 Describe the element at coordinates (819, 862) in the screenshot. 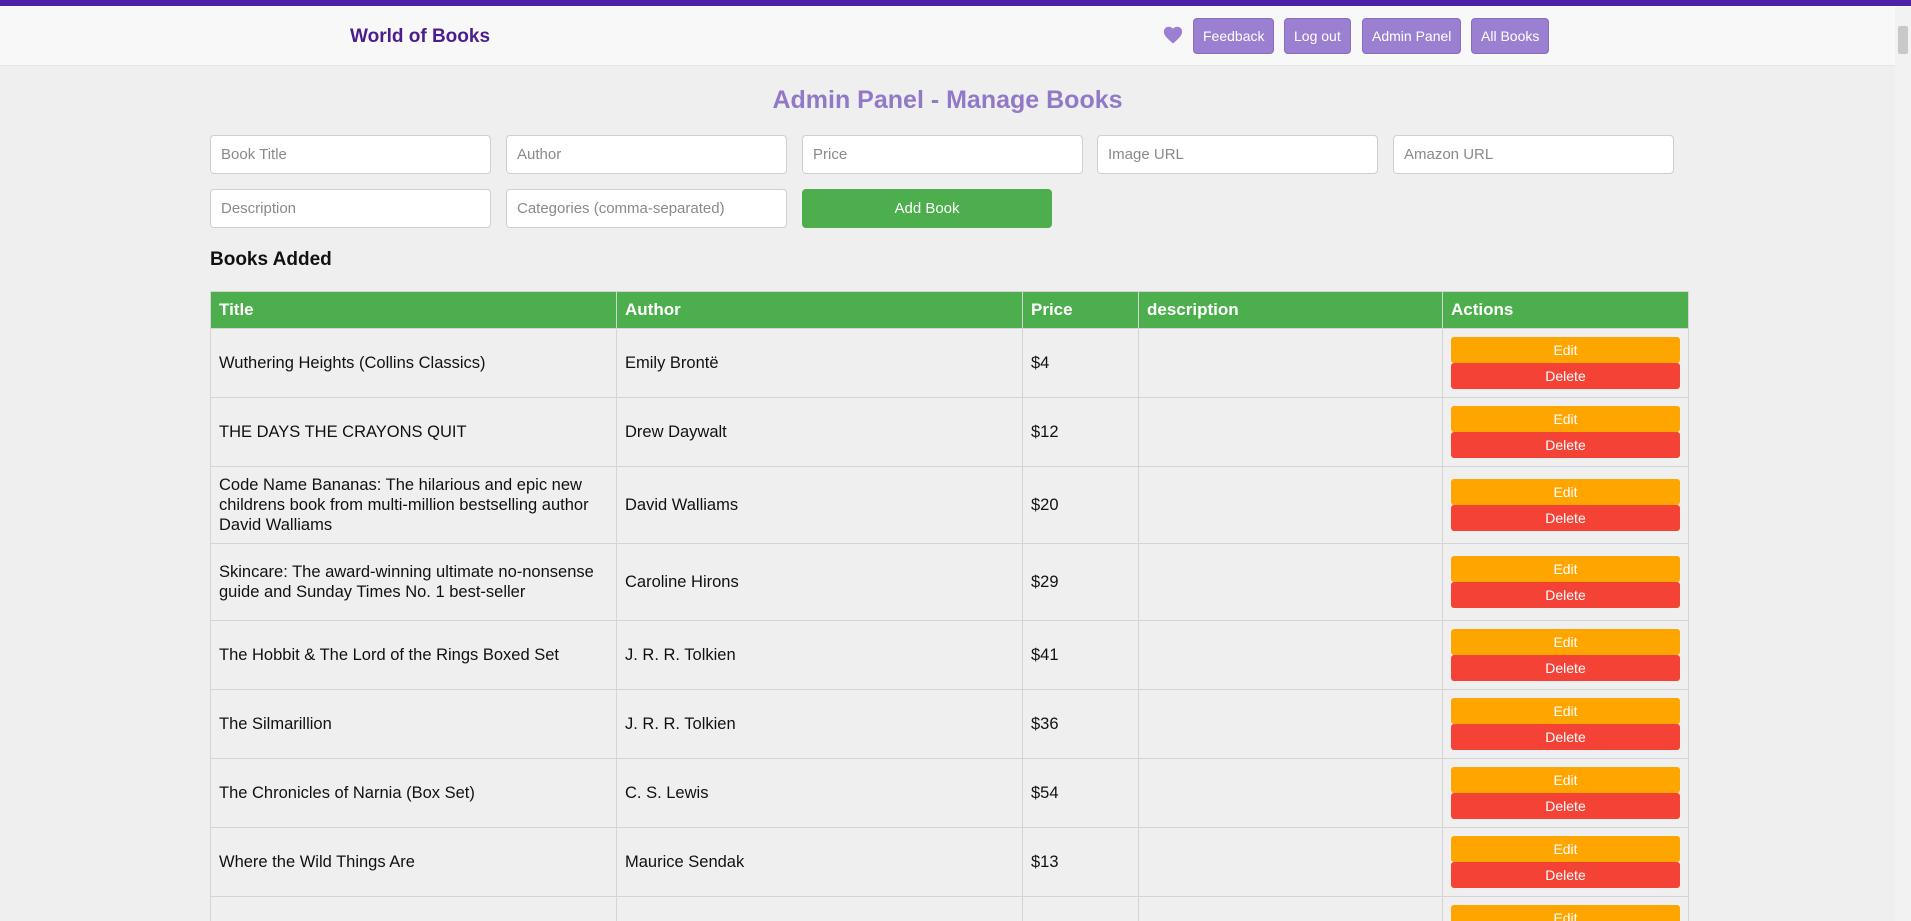

I see `book-author-cell: Maurice Sendak` at that location.